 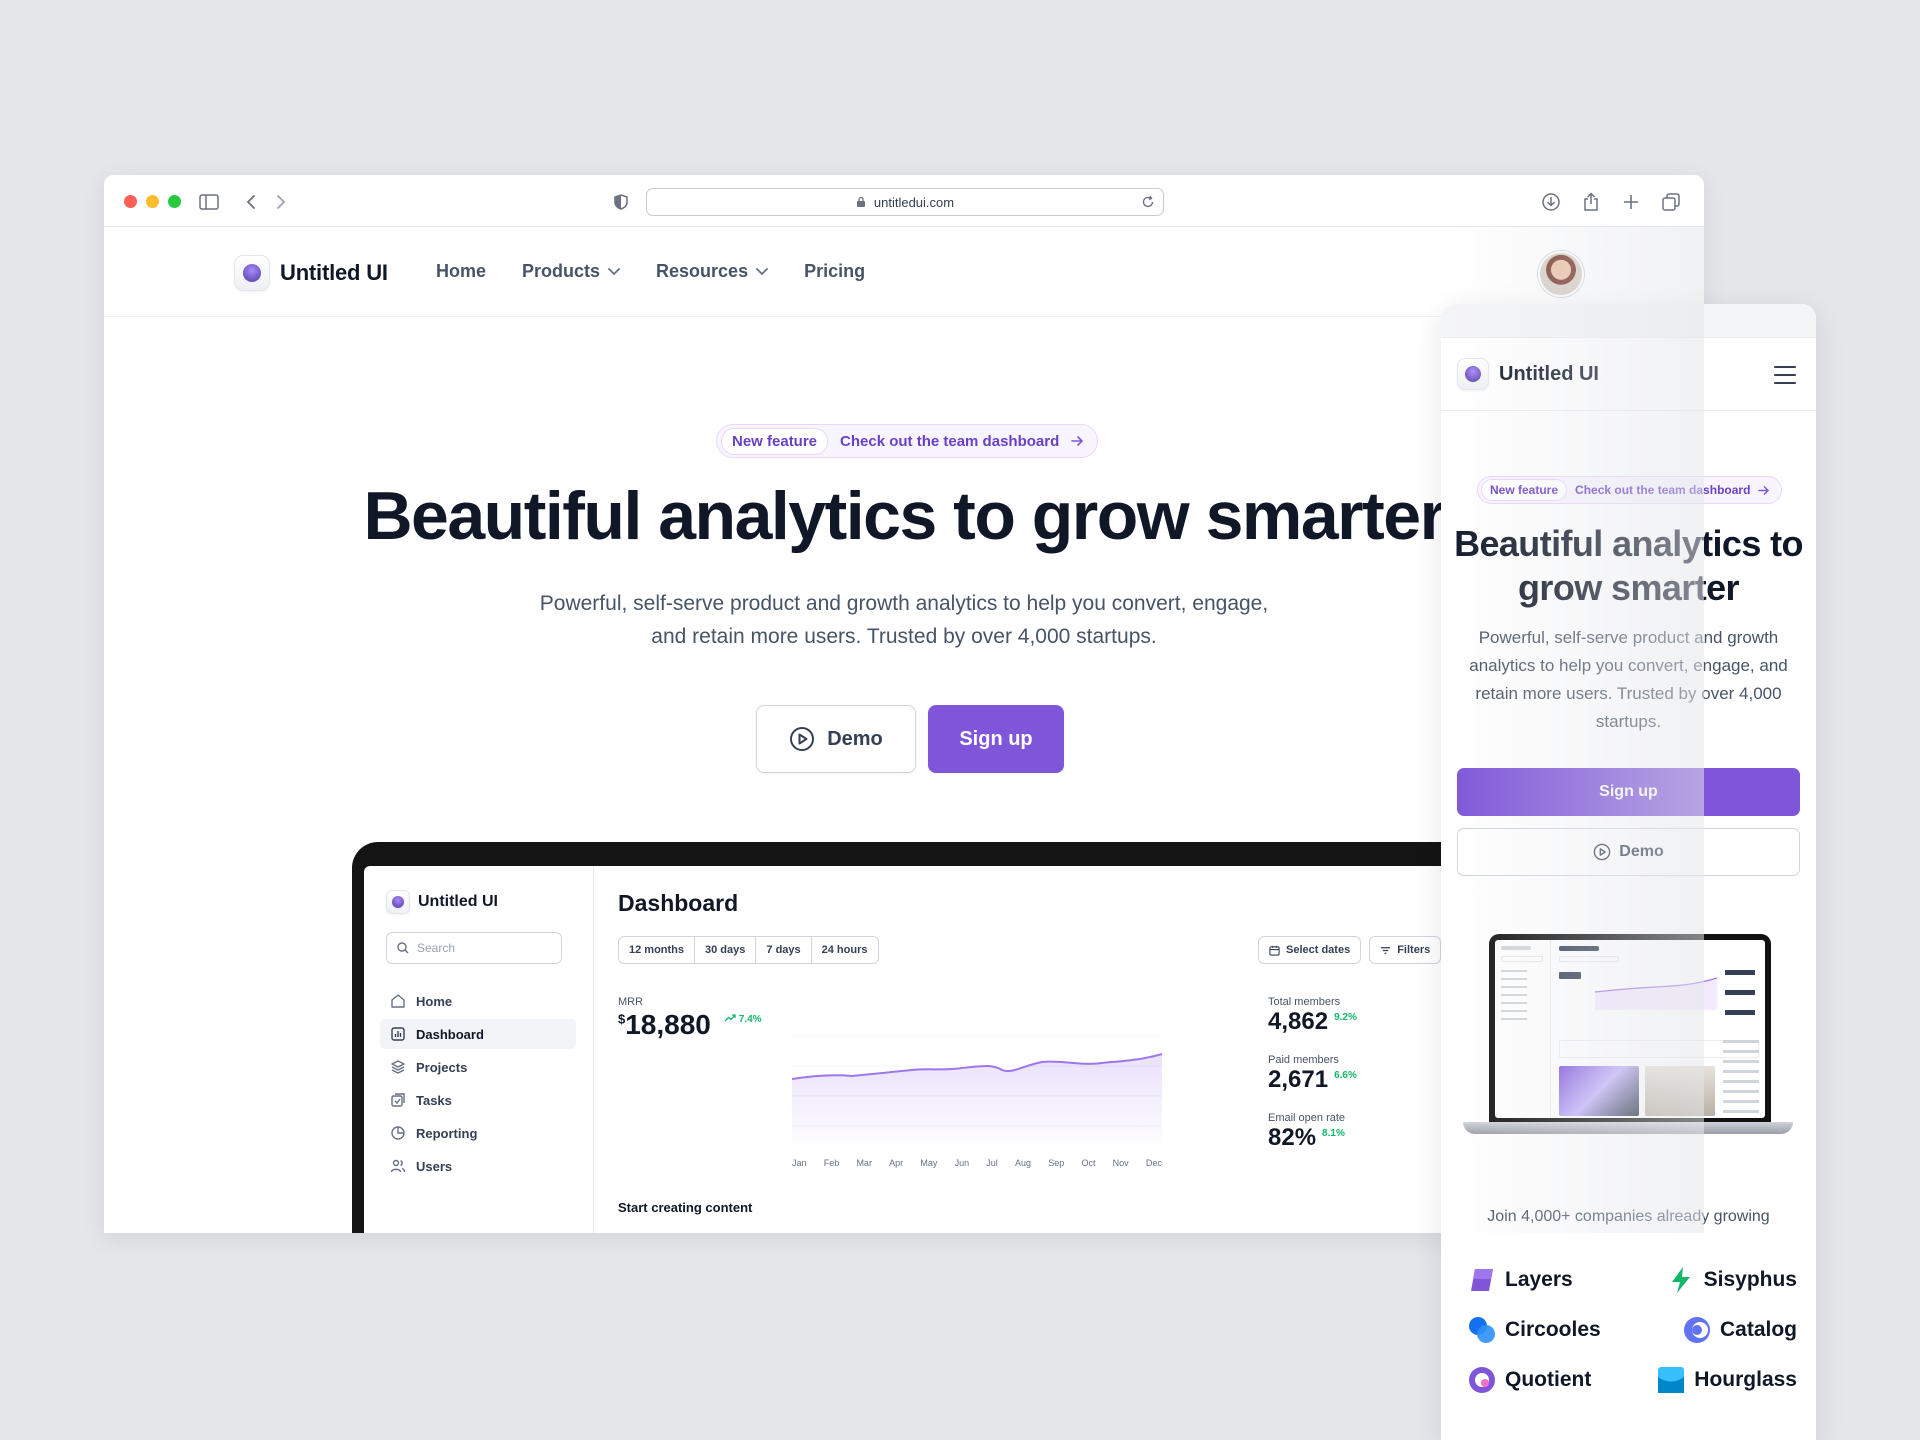 What do you see at coordinates (845, 950) in the screenshot?
I see `range-tab: 24 hours` at bounding box center [845, 950].